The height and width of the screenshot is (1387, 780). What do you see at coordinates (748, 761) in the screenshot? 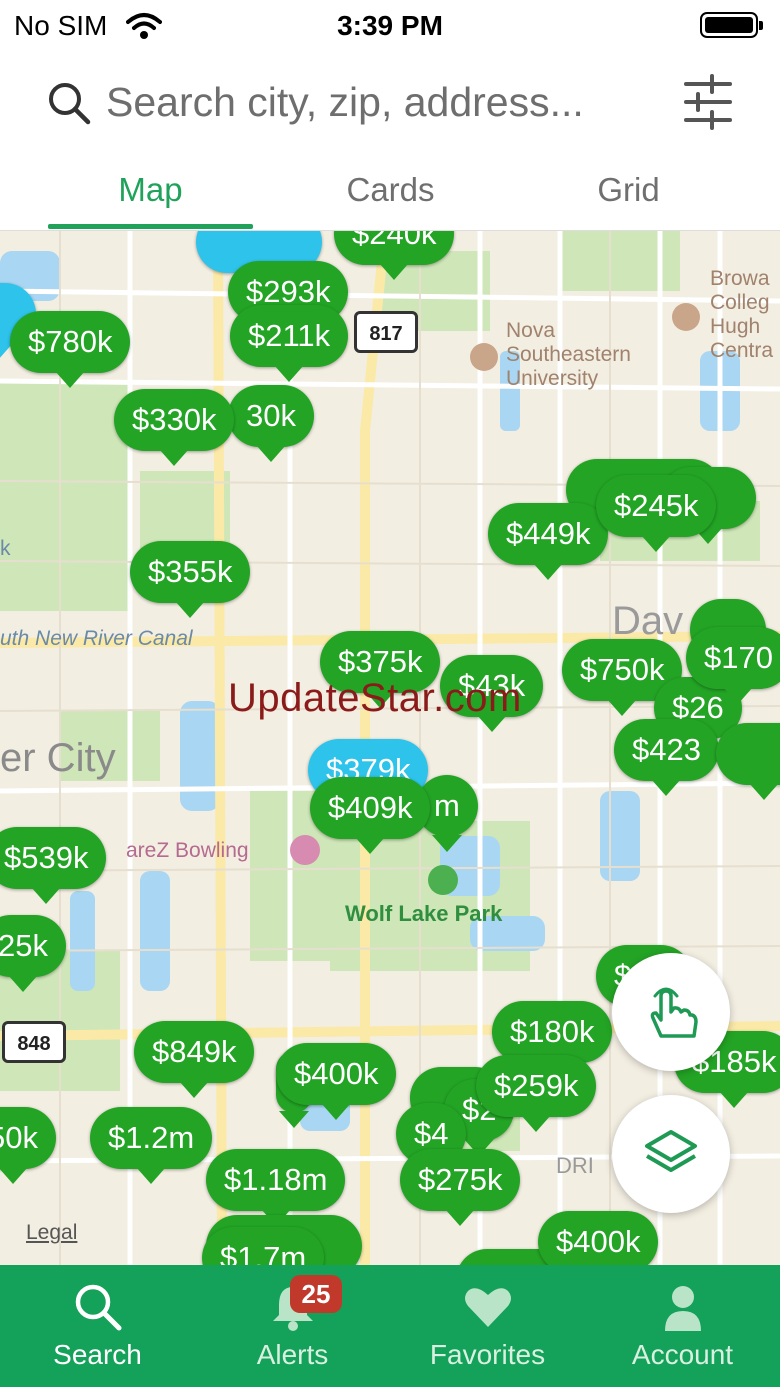
I see `price-pin` at bounding box center [748, 761].